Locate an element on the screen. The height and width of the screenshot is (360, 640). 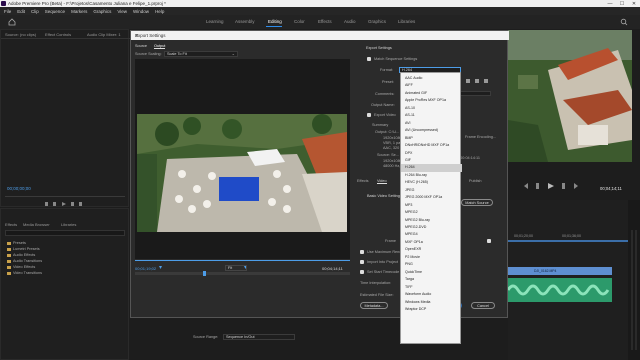
format-option: Waveform Audio is located at coordinates (431, 294).